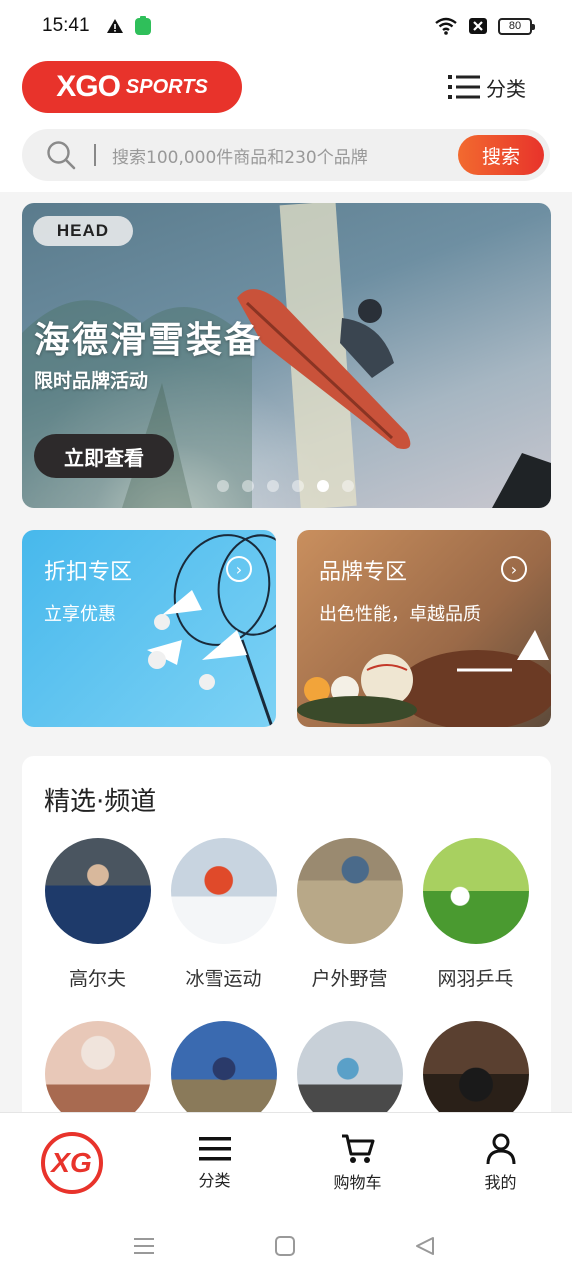  What do you see at coordinates (500, 1148) in the screenshot?
I see `user-icon` at bounding box center [500, 1148].